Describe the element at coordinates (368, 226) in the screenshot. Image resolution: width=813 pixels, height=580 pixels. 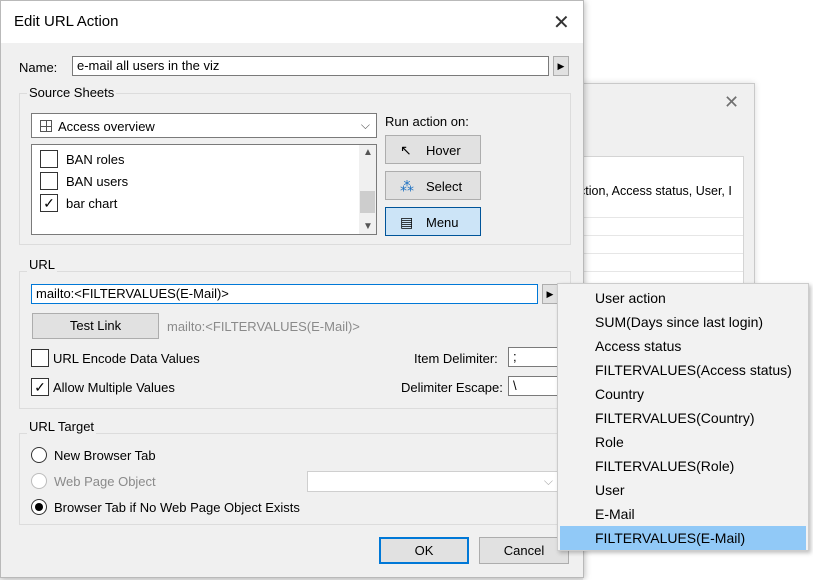
I see `scroll-down-icon: ▼` at that location.